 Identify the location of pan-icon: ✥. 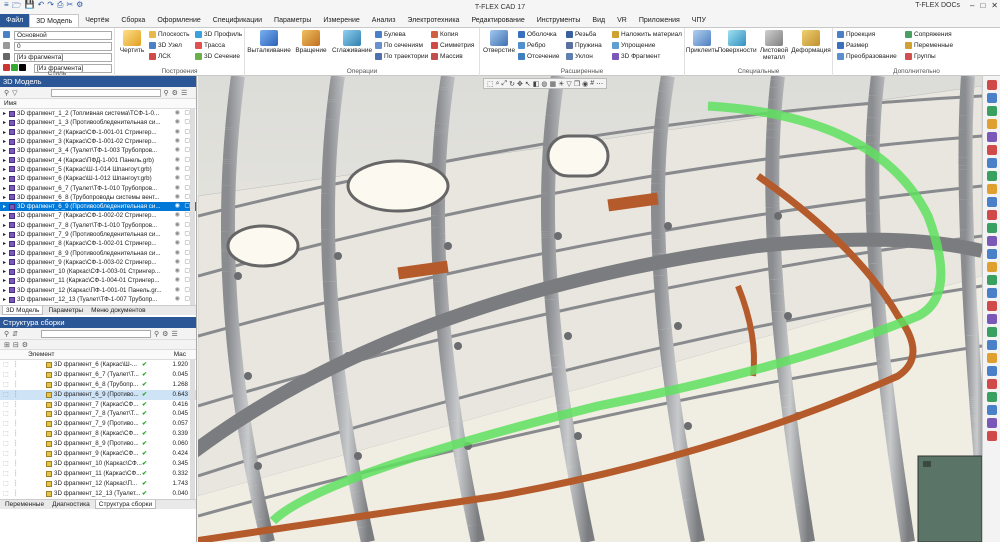
(520, 84).